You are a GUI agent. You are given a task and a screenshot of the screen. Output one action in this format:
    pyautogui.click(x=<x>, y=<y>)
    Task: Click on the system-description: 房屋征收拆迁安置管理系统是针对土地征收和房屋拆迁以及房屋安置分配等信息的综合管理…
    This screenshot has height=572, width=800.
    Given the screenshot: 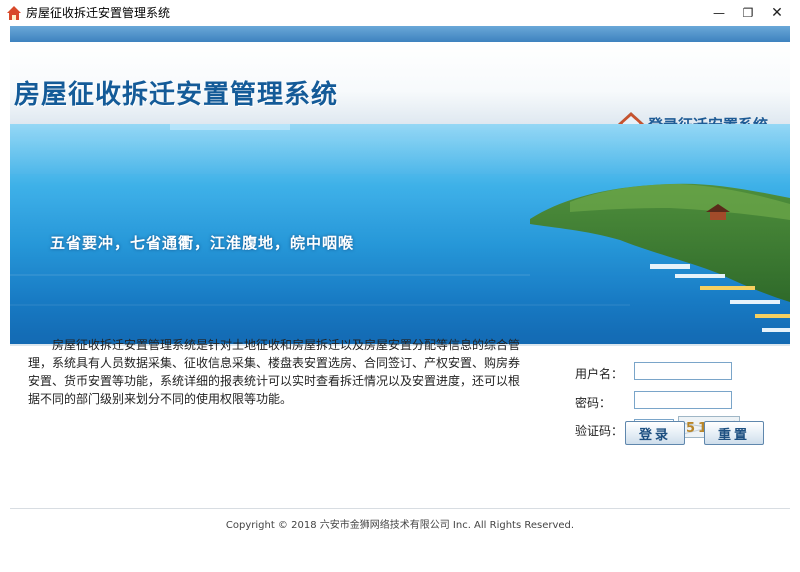 What is the action you would take?
    pyautogui.click(x=274, y=372)
    